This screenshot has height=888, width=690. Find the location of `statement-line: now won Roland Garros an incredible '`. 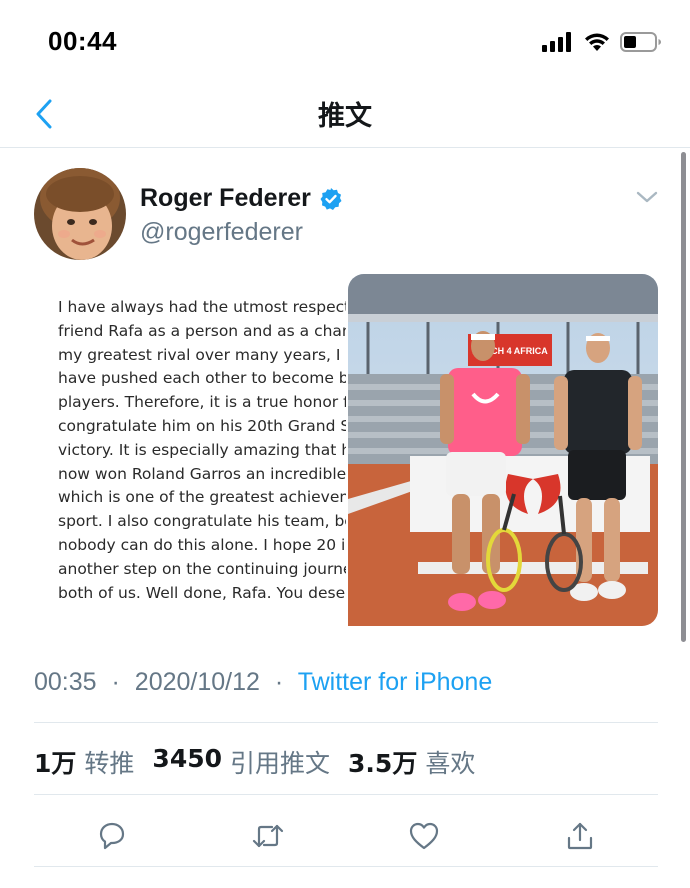

statement-line: now won Roland Garros an incredible ' is located at coordinates (202, 473).